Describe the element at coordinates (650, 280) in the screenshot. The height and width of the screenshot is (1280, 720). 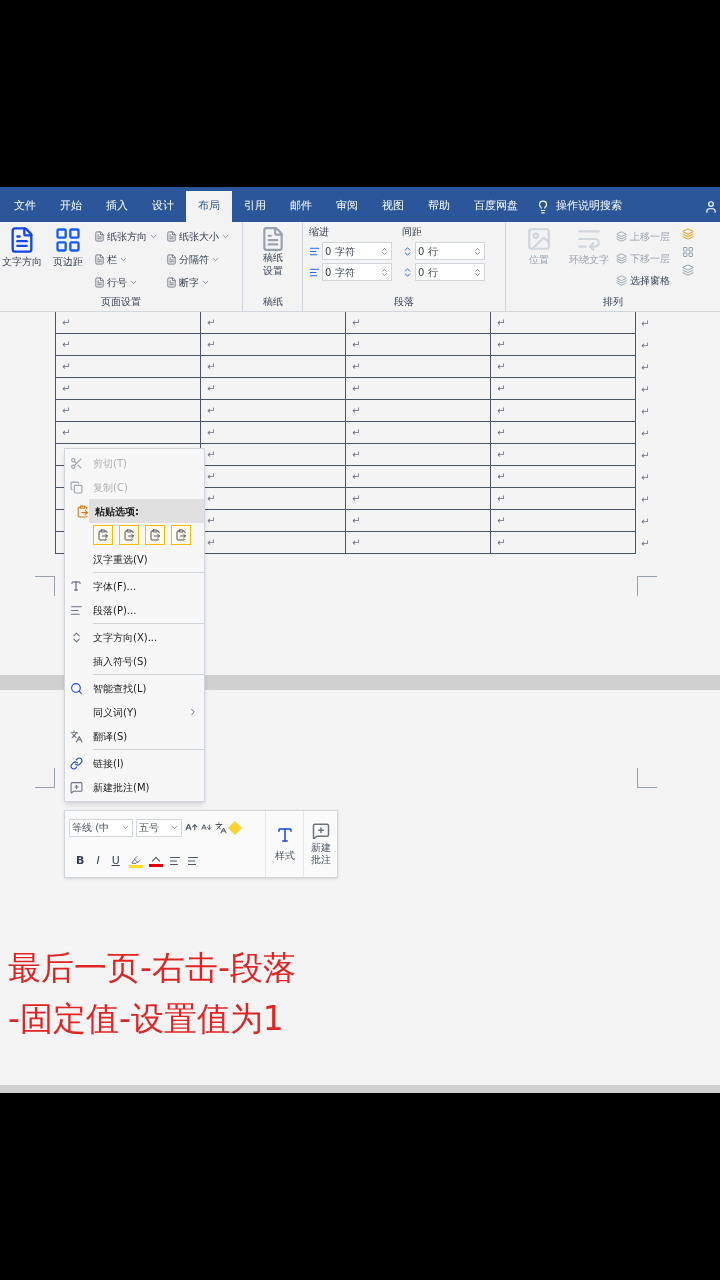
I see `ribbon-button: 选择窗格` at that location.